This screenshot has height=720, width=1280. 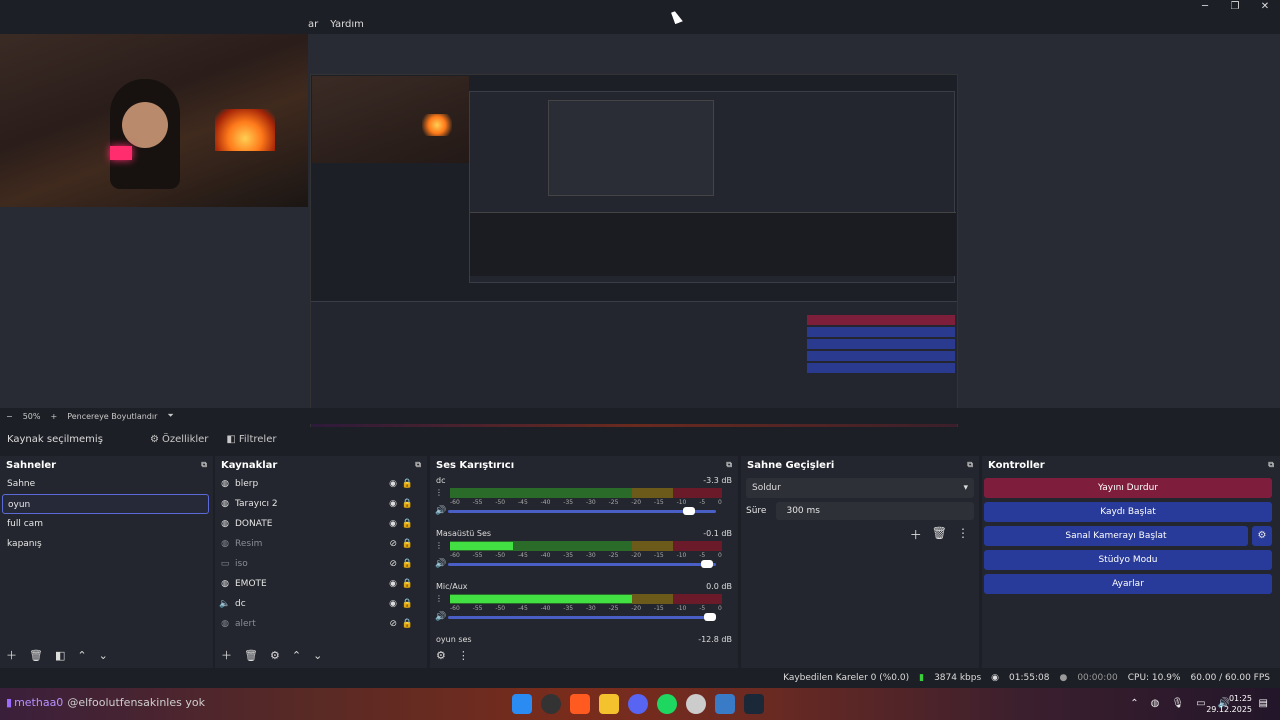 What do you see at coordinates (154, 120) in the screenshot?
I see `webcam-feed` at bounding box center [154, 120].